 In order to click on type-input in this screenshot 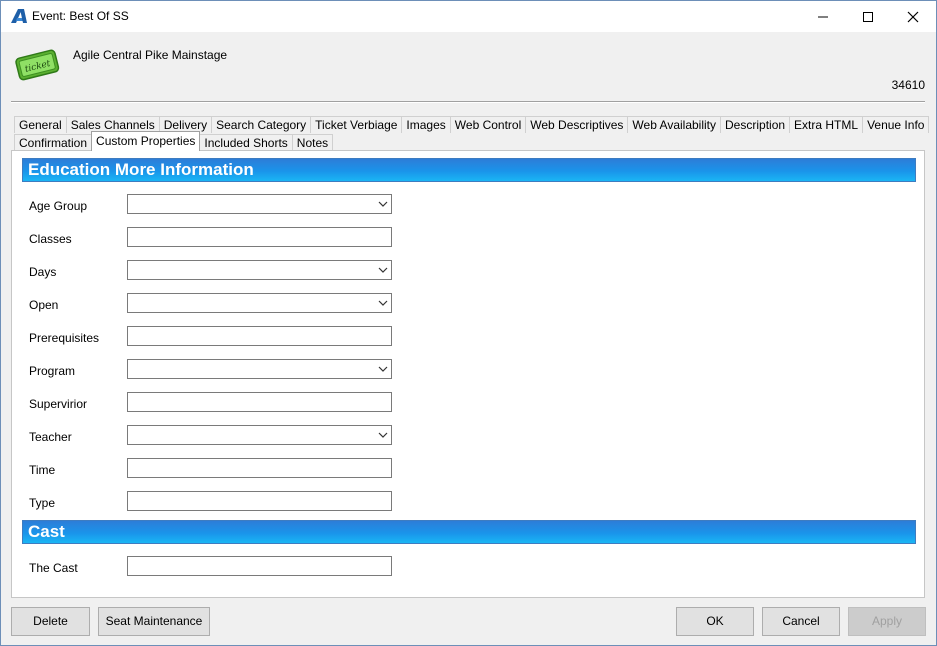, I will do `click(259, 501)`.